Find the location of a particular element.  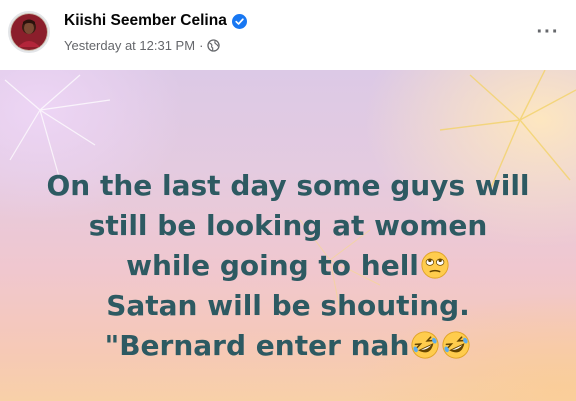

post-text-line-5-text: "Bernard enter nah is located at coordinates (257, 345).